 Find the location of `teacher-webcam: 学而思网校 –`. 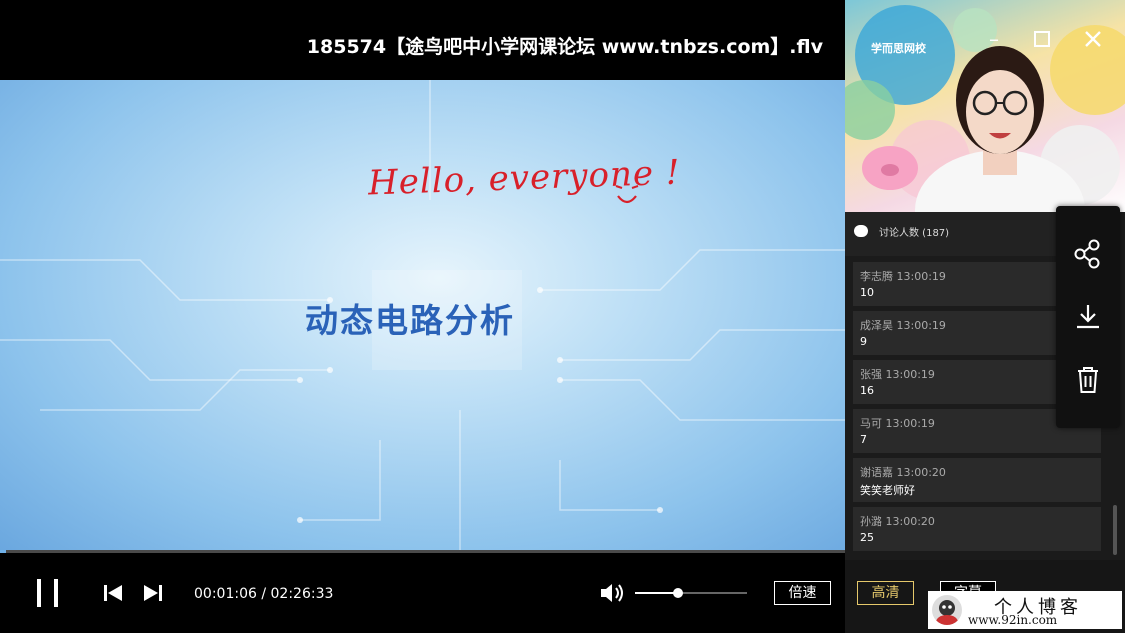

teacher-webcam: 学而思网校 – is located at coordinates (985, 106).